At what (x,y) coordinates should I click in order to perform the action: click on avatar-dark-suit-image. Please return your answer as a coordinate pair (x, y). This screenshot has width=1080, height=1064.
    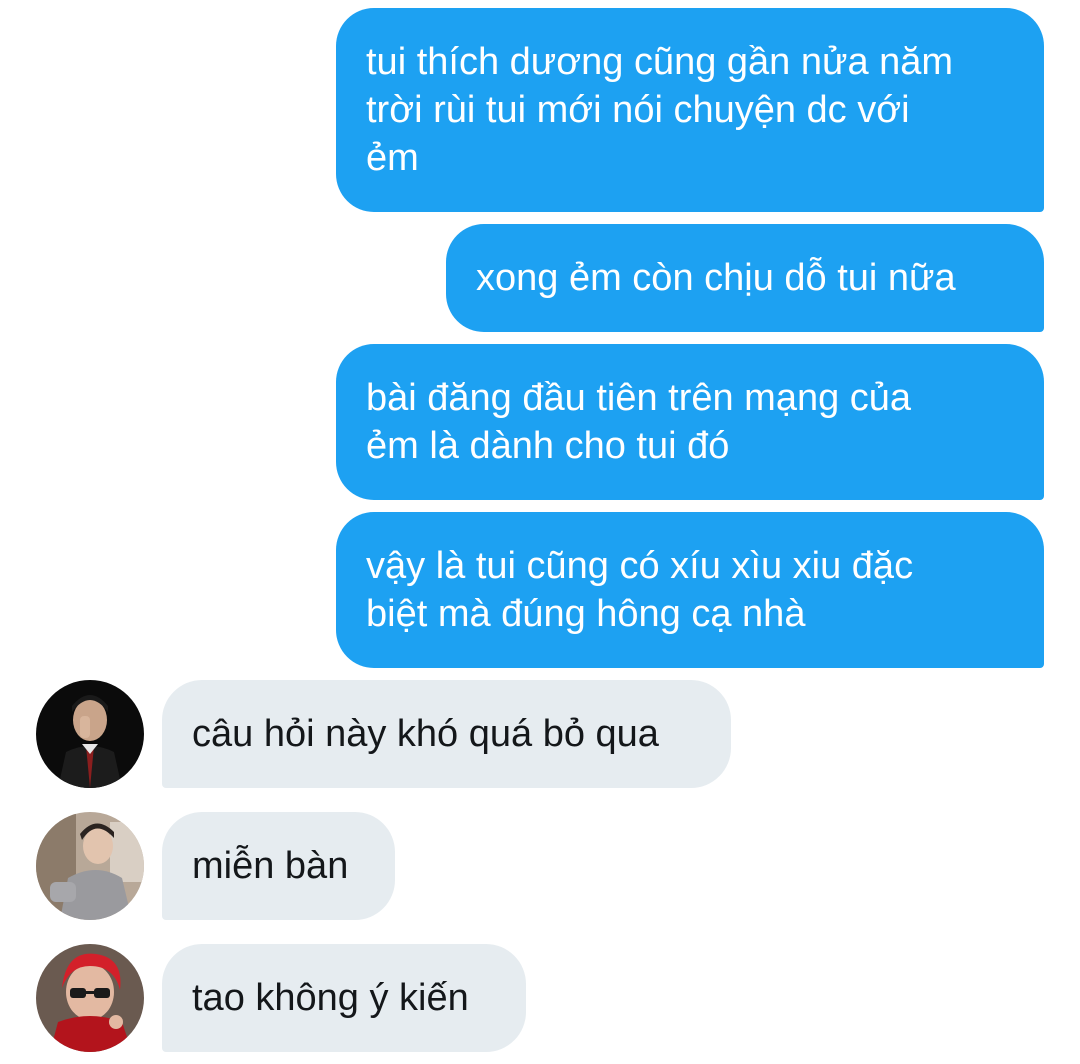
    Looking at the image, I should click on (90, 734).